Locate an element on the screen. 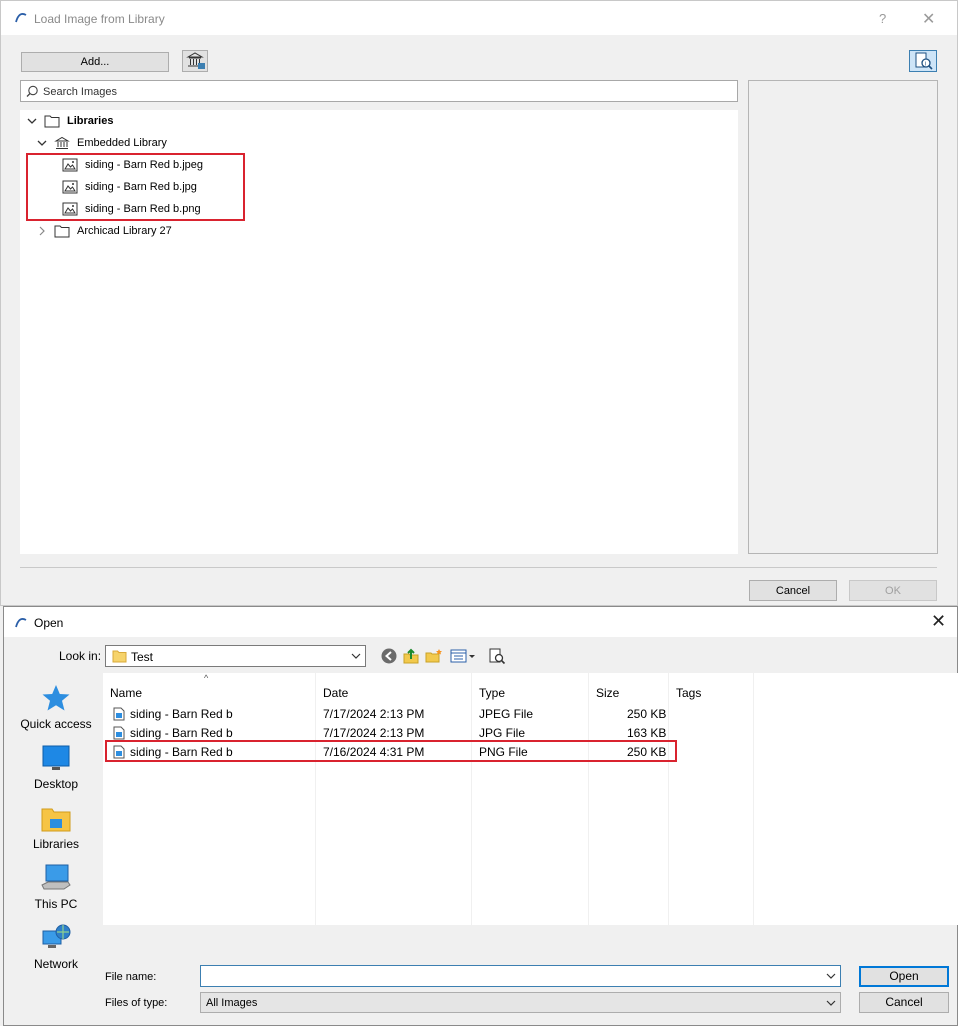 The height and width of the screenshot is (1026, 958). preview-toggle-button: i is located at coordinates (923, 61).